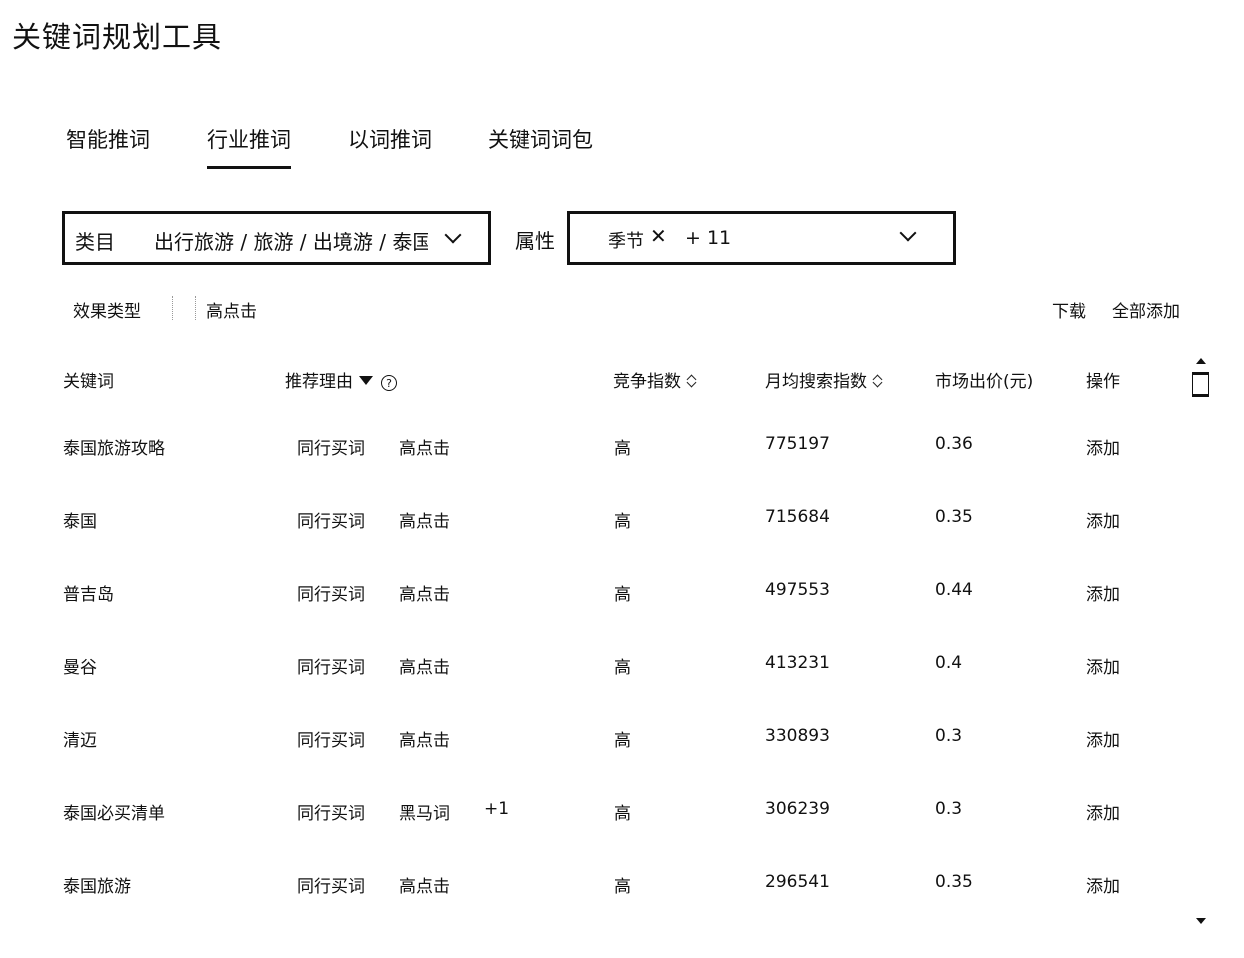  What do you see at coordinates (108, 139) in the screenshot?
I see `tab-smart-recommend: 智能推词` at bounding box center [108, 139].